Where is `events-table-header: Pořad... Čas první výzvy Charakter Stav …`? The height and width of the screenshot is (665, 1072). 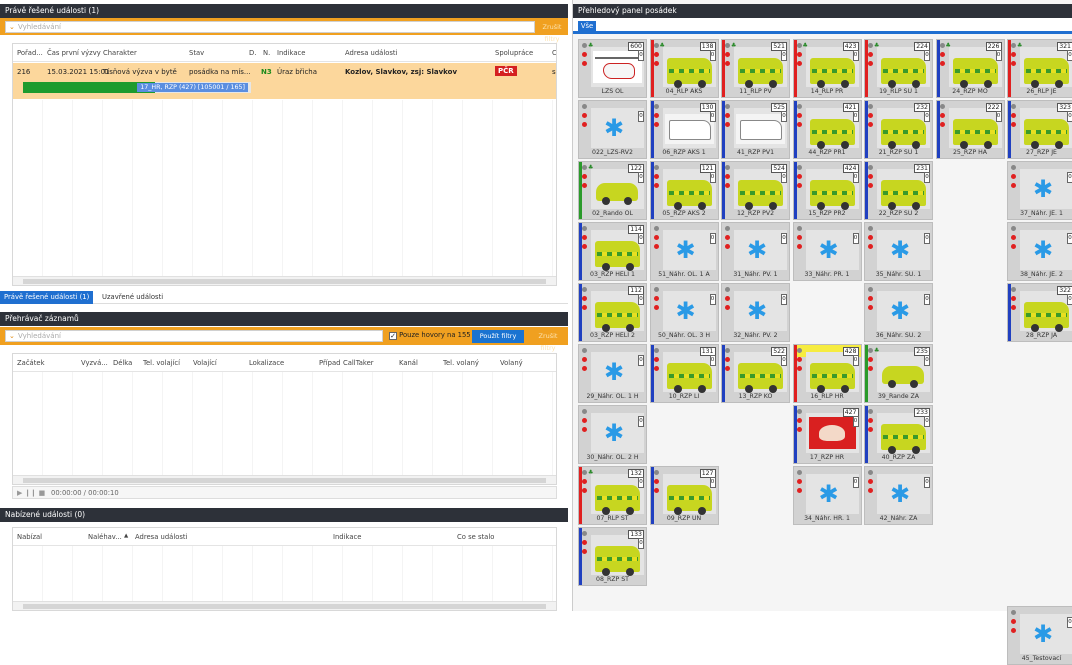
events-table-header: Pořad... Čas první výzvy Charakter Stav … is located at coordinates (284, 53).